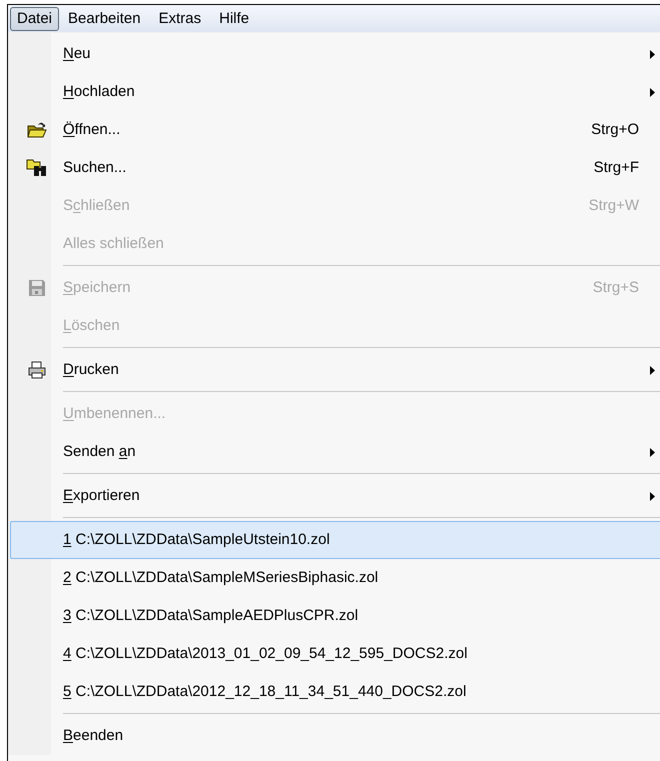 This screenshot has height=761, width=660. What do you see at coordinates (335, 370) in the screenshot?
I see `menu-item: Drucken` at bounding box center [335, 370].